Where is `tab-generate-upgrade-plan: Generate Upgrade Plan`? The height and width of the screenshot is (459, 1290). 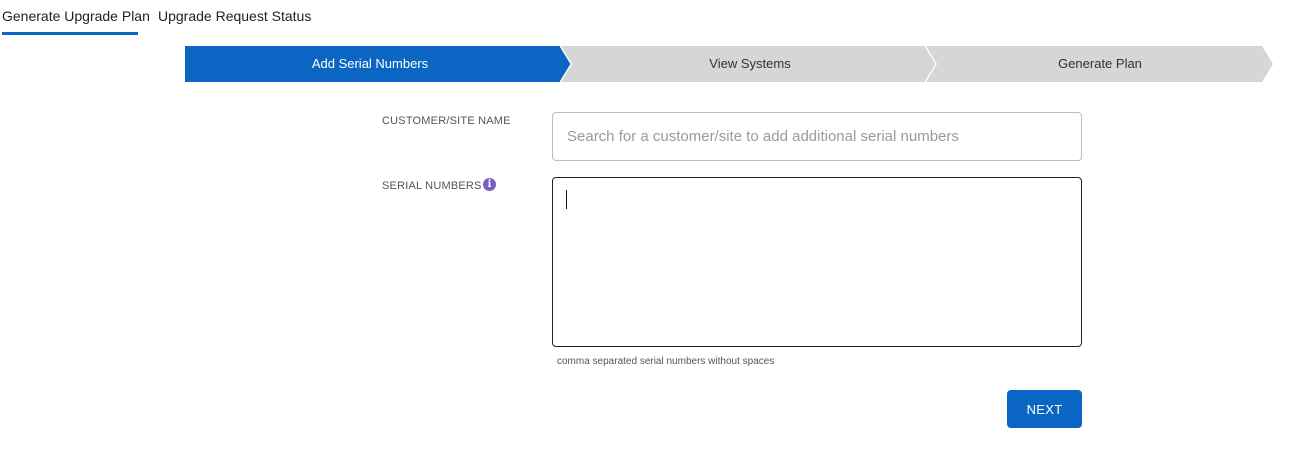 tab-generate-upgrade-plan: Generate Upgrade Plan is located at coordinates (75, 17).